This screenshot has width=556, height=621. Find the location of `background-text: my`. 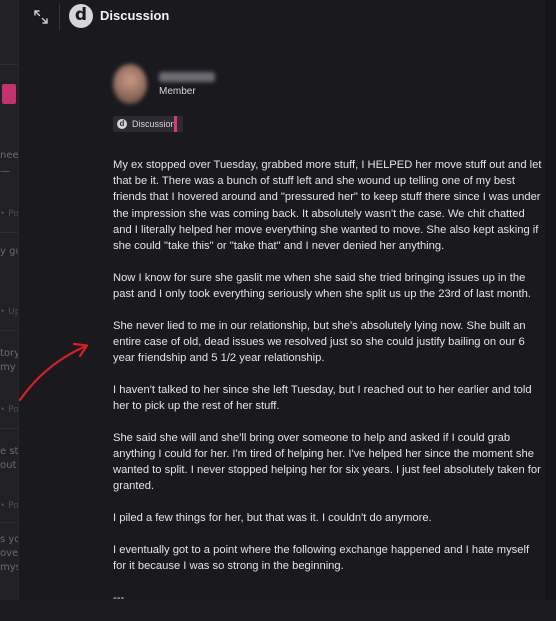

background-text: my is located at coordinates (8, 367).